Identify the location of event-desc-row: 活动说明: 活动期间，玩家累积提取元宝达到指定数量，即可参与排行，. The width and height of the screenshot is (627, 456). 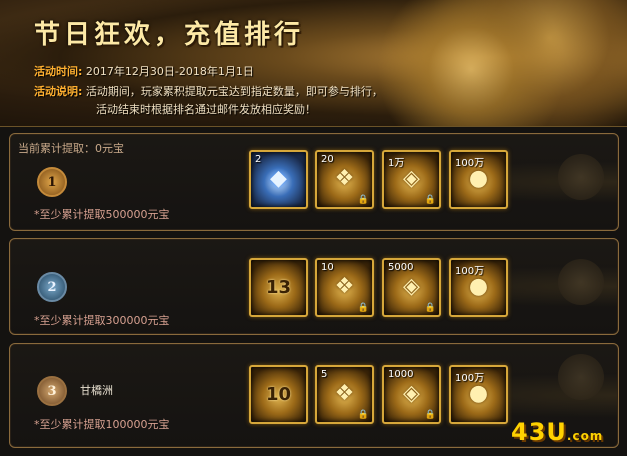
(208, 91).